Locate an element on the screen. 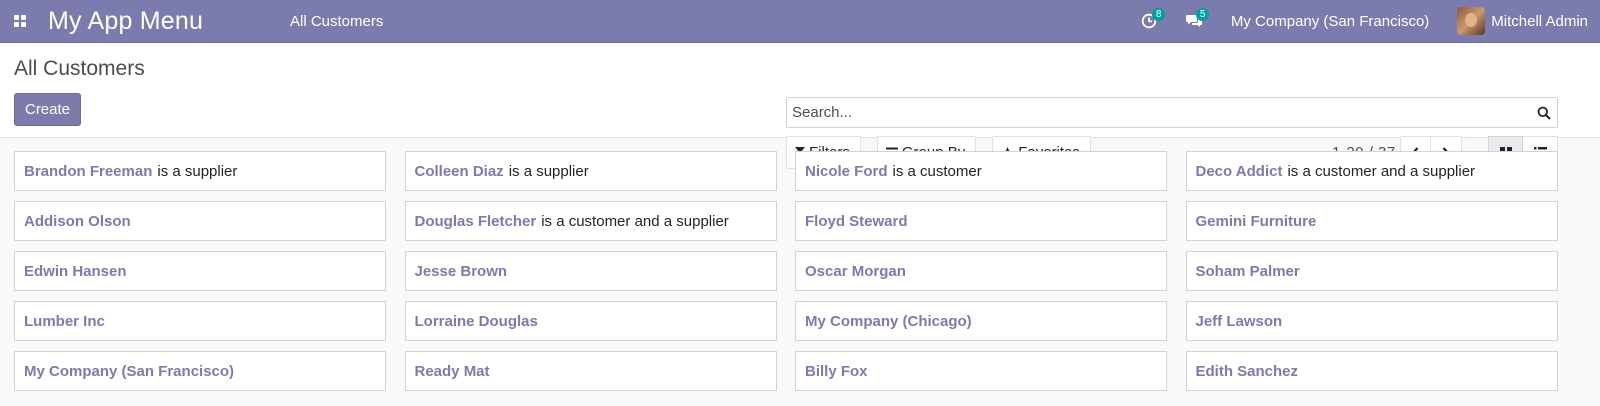  card-name: Billy Fox is located at coordinates (836, 371).